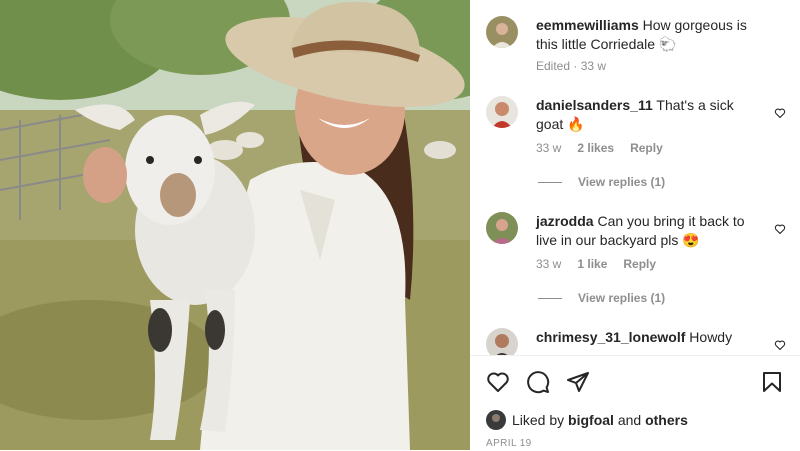  What do you see at coordinates (772, 382) in the screenshot?
I see `bookmark-icon` at bounding box center [772, 382].